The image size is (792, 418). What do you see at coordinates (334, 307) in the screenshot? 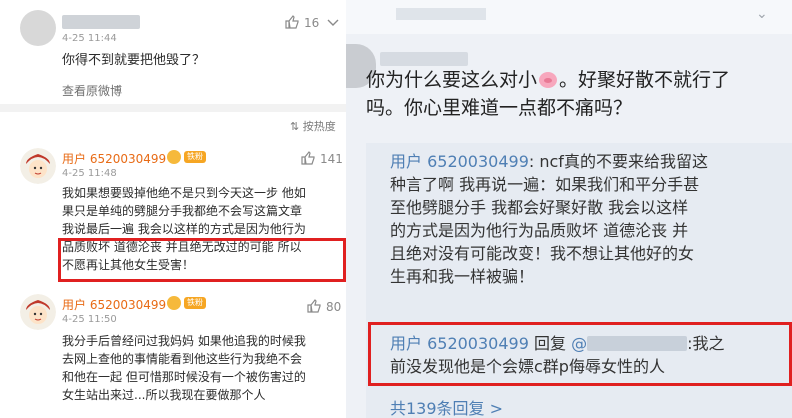
I see `like-count: 80` at bounding box center [334, 307].